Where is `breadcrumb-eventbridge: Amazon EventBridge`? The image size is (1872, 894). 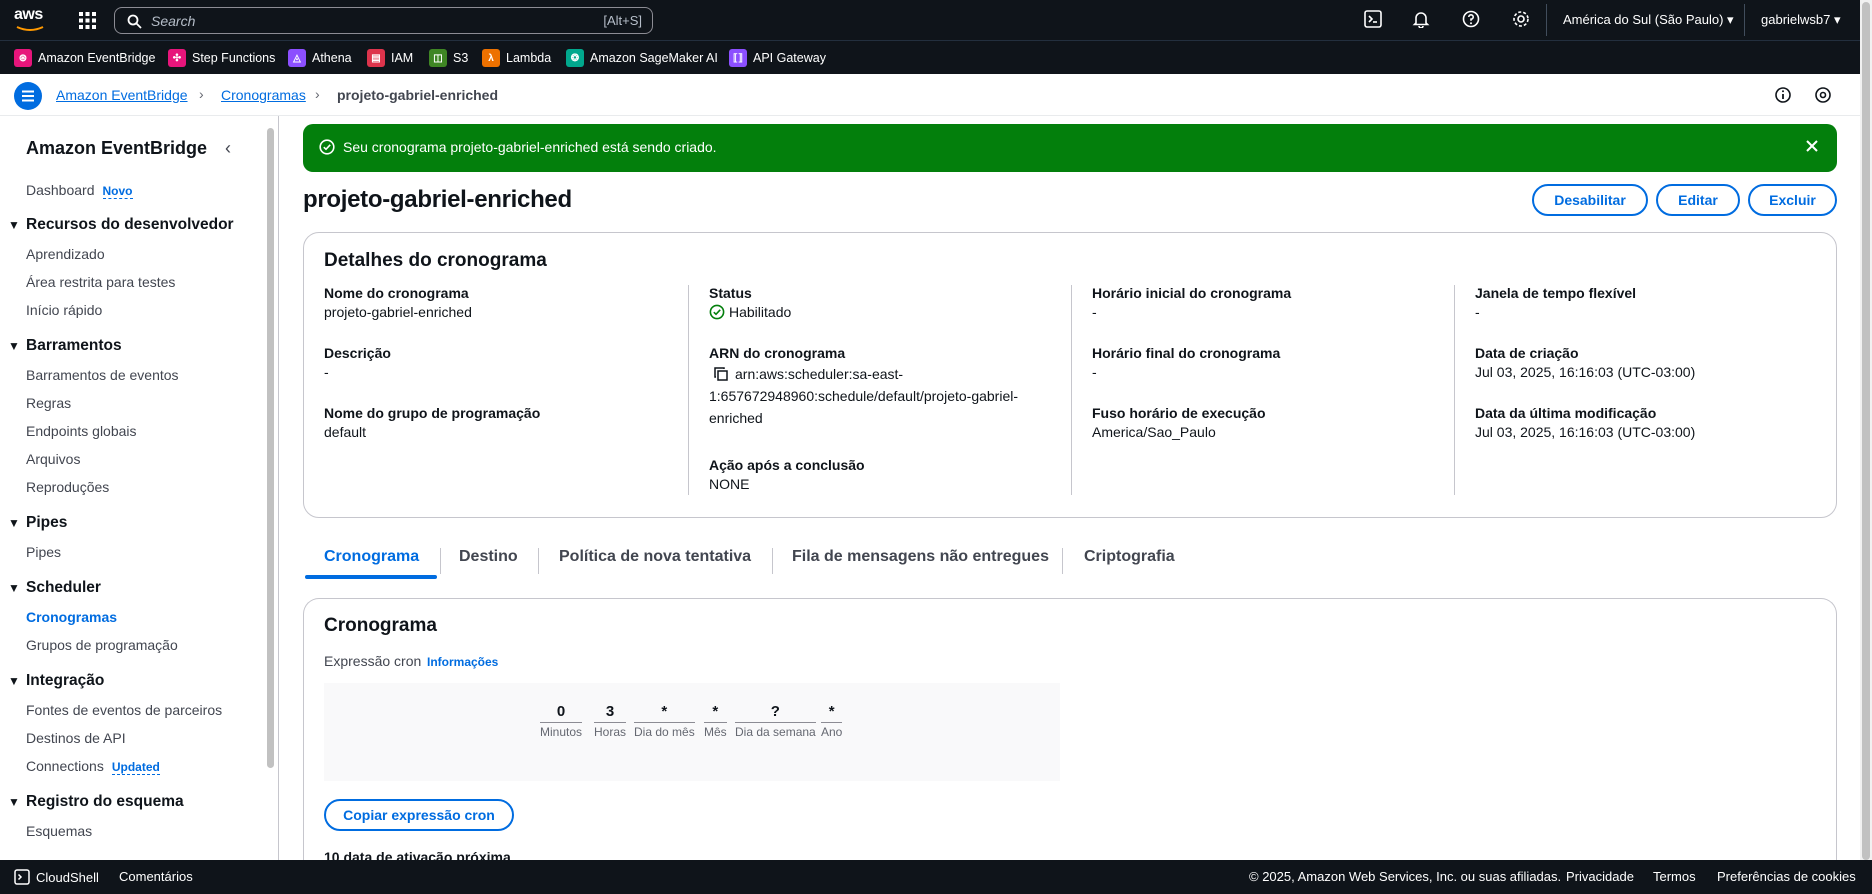 breadcrumb-eventbridge: Amazon EventBridge is located at coordinates (122, 95).